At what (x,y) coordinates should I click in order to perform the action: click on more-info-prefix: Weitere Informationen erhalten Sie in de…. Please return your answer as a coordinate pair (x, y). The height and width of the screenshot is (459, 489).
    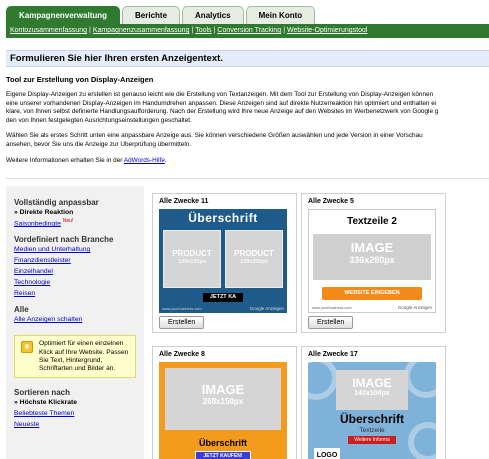
    Looking at the image, I should click on (65, 160).